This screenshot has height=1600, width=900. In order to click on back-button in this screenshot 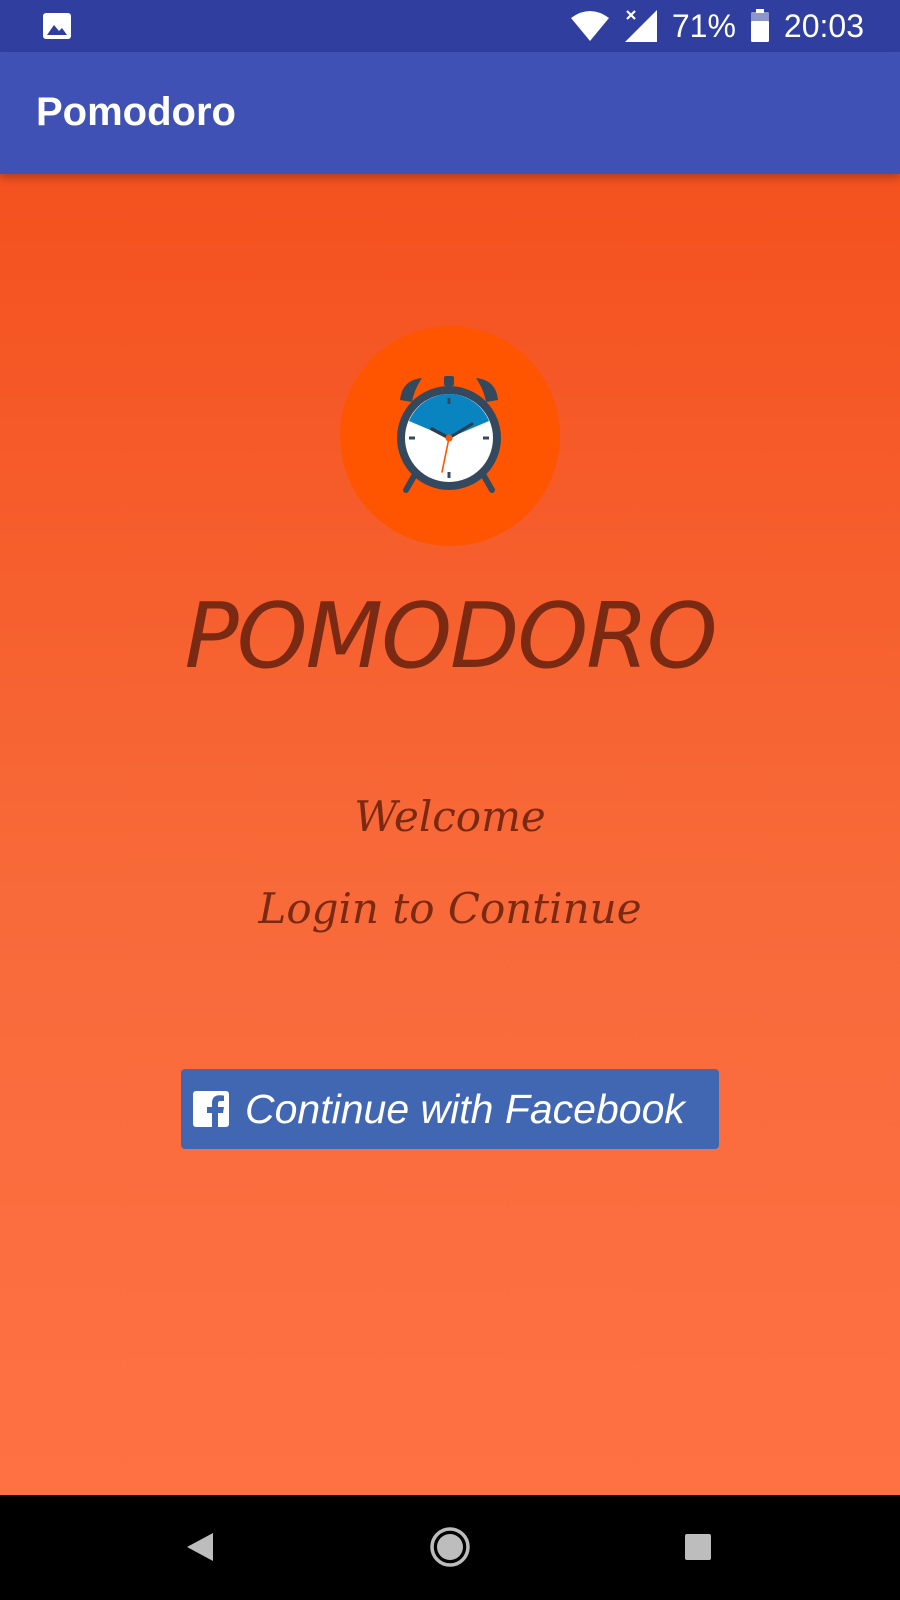, I will do `click(200, 1547)`.